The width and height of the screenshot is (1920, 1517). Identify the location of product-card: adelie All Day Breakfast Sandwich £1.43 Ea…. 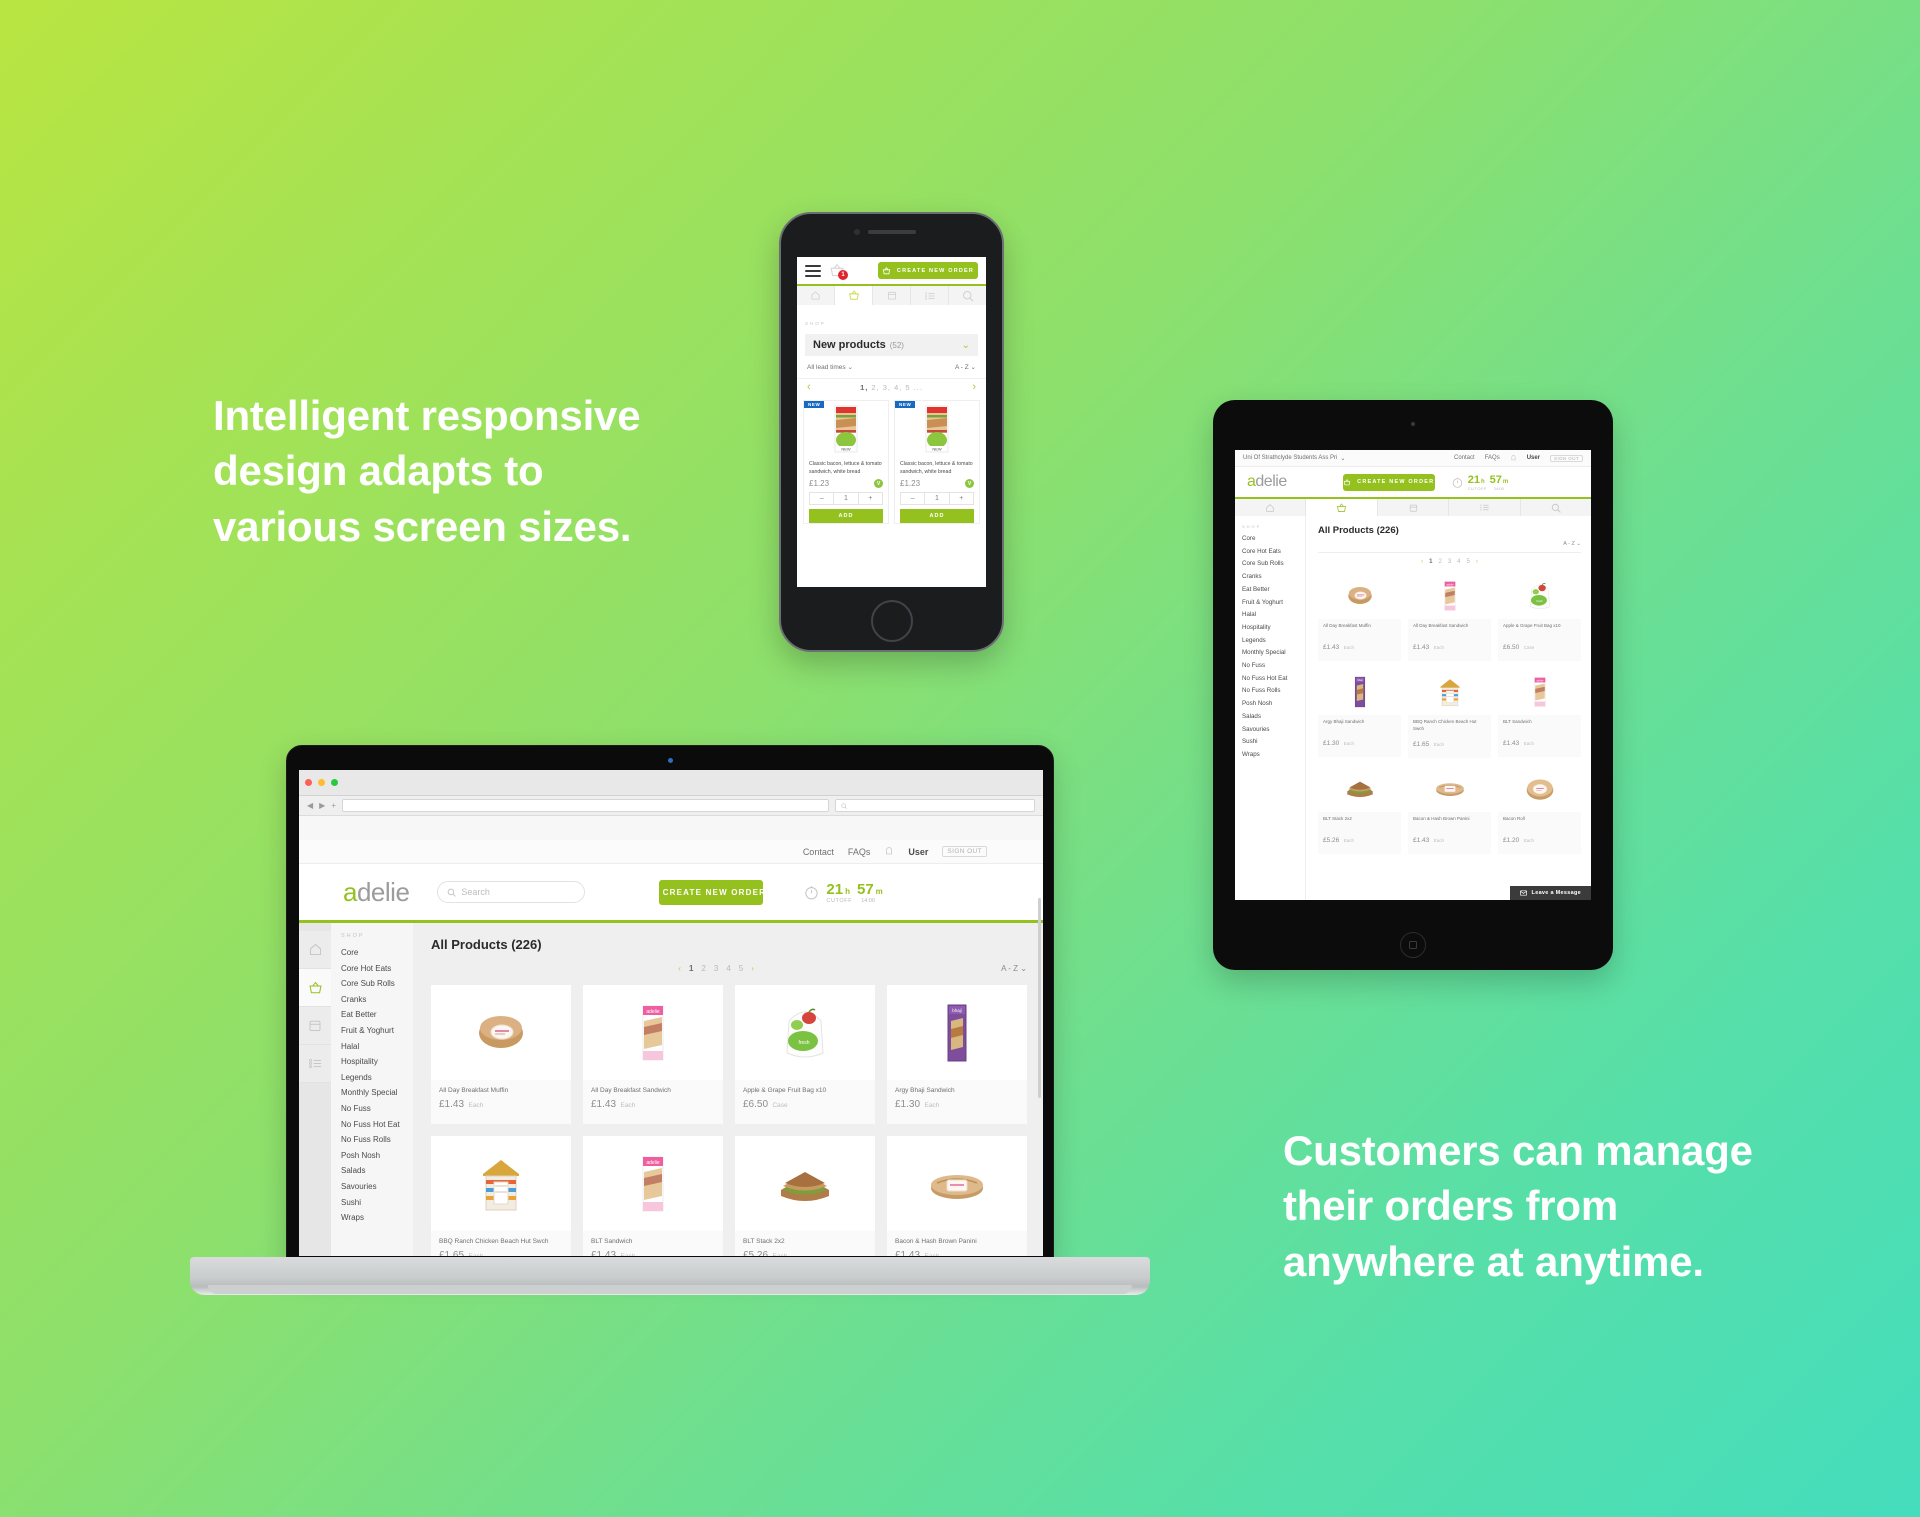
(653, 1054).